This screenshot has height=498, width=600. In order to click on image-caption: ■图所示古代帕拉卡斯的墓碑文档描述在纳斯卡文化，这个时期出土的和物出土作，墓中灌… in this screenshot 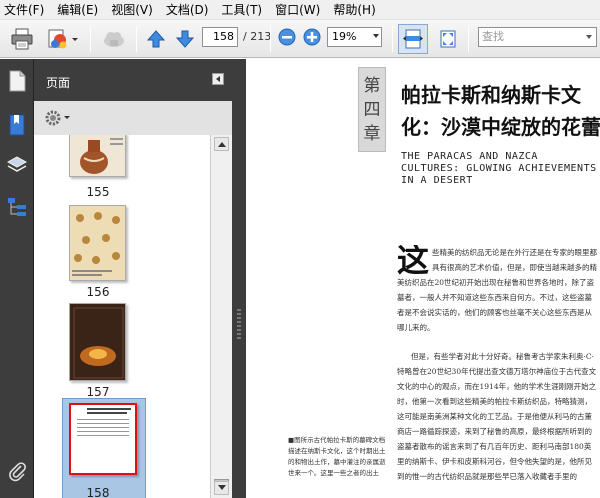, I will do `click(337, 456)`.